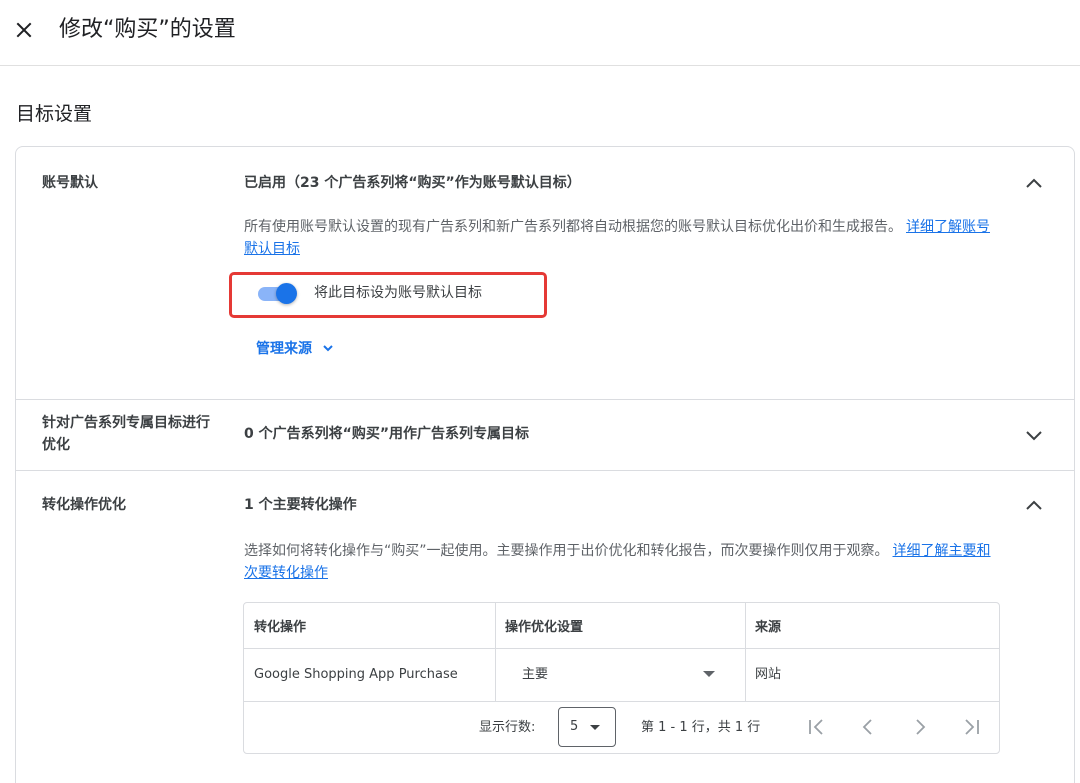  I want to click on close-button, so click(24, 30).